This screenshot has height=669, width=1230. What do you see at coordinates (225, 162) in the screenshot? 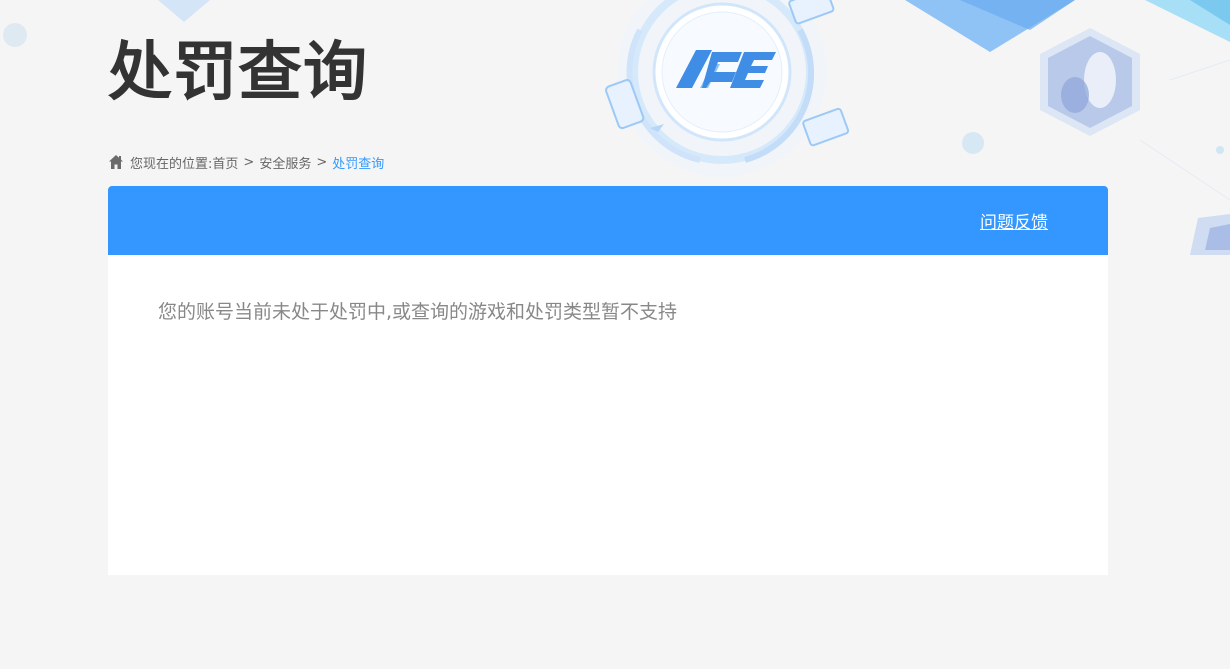
I see `breadcrumb-home-link: 首页` at bounding box center [225, 162].